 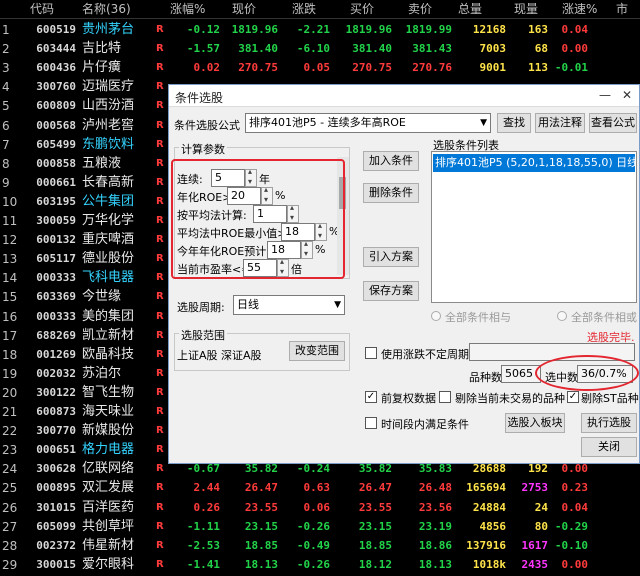 I want to click on skip-st-checkbox: ✓, so click(x=573, y=397).